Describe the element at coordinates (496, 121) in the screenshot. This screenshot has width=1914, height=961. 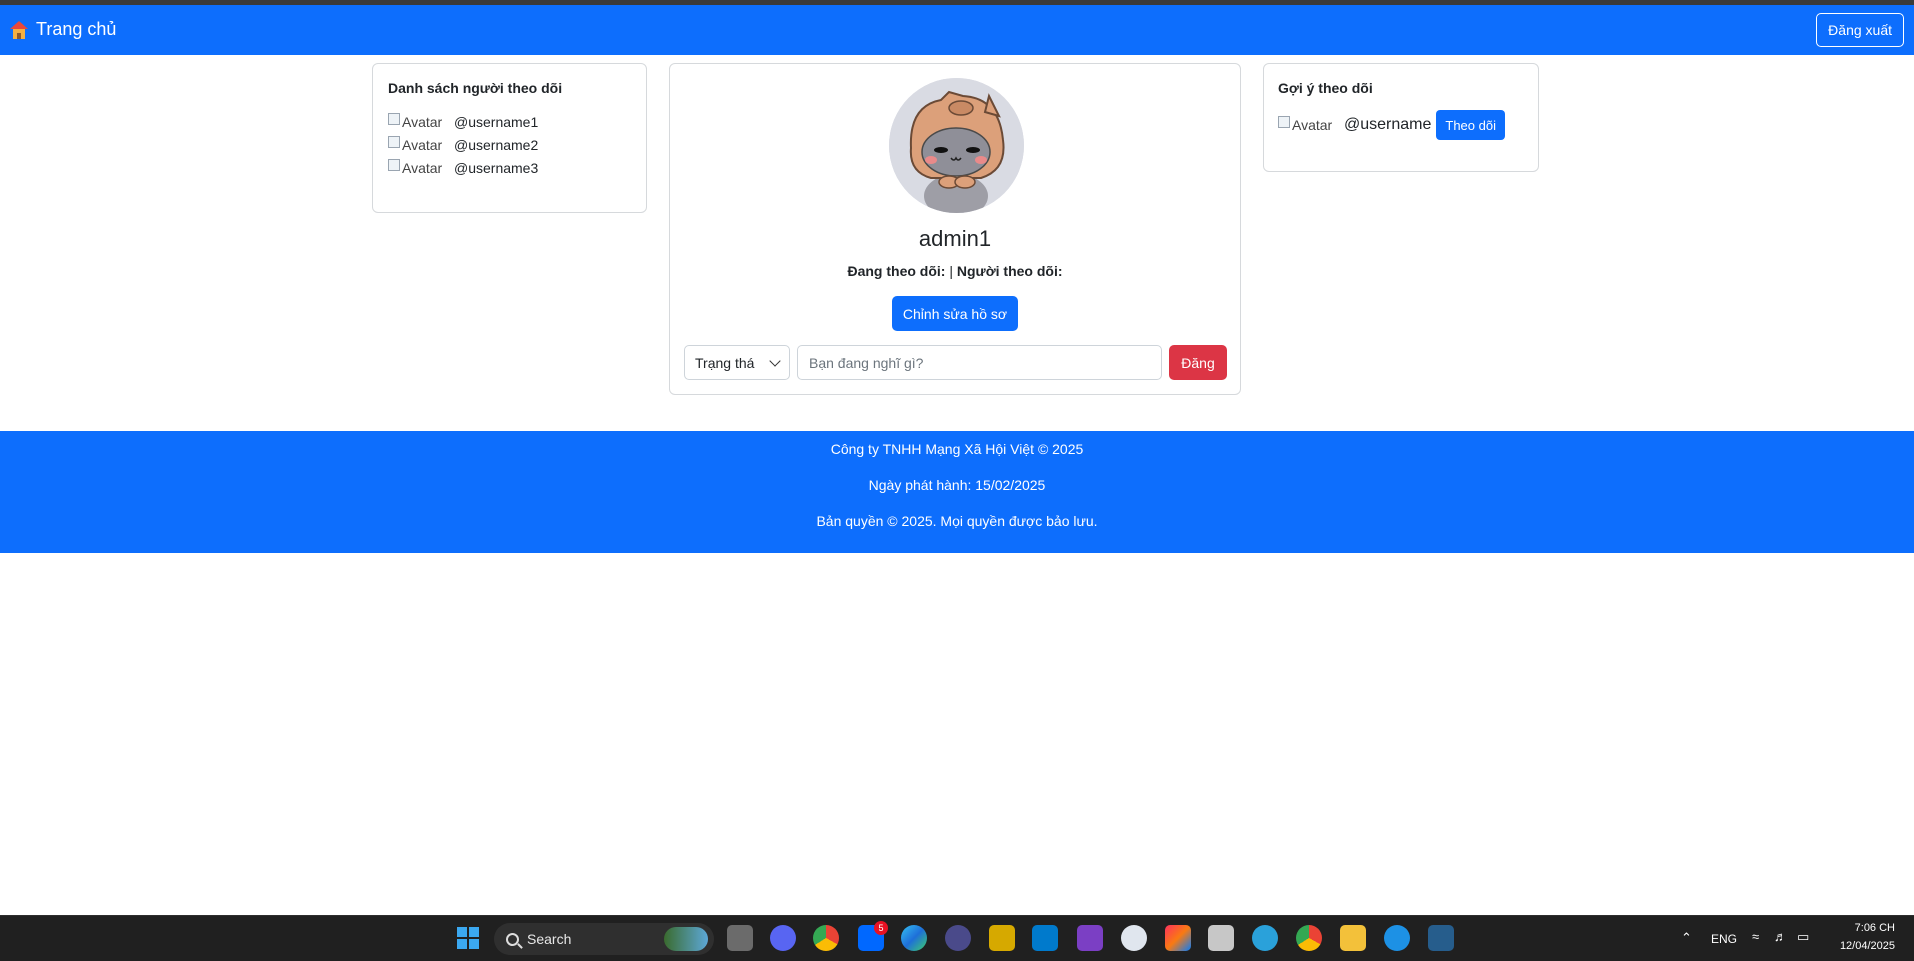
I see `follower-username: @username1` at that location.